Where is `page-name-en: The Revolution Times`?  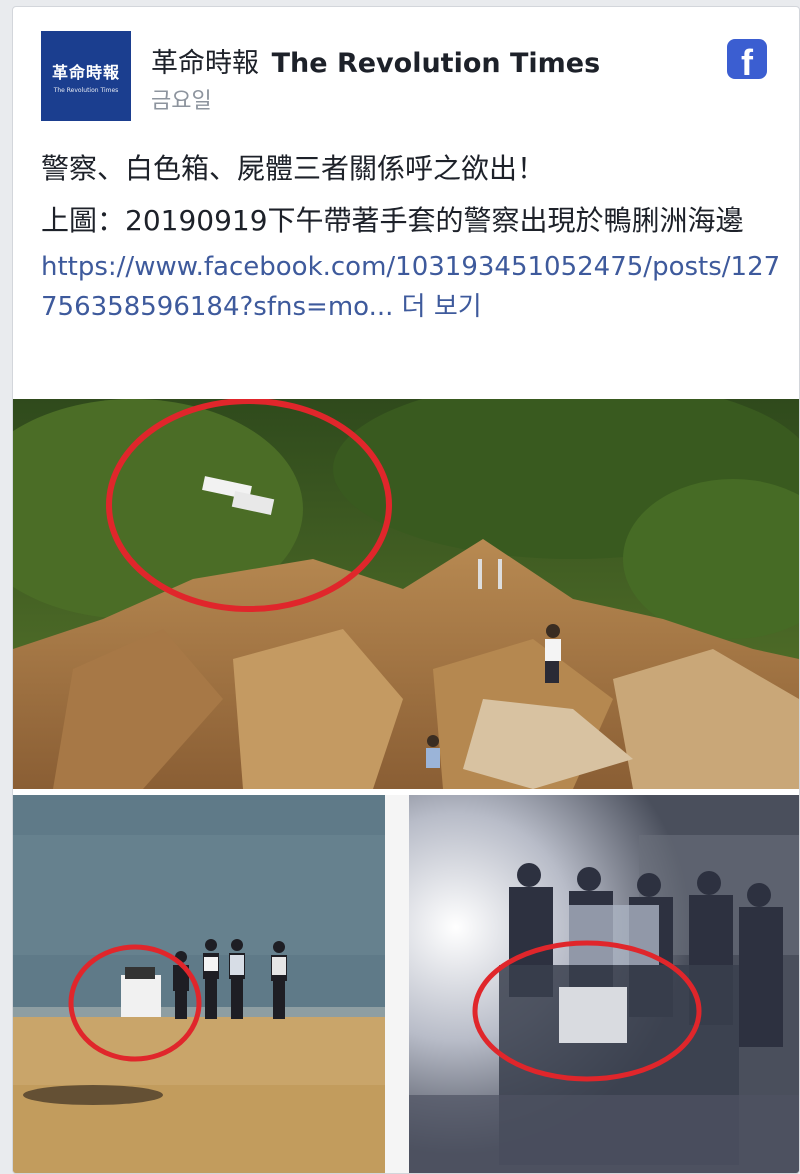
page-name-en: The Revolution Times is located at coordinates (436, 63).